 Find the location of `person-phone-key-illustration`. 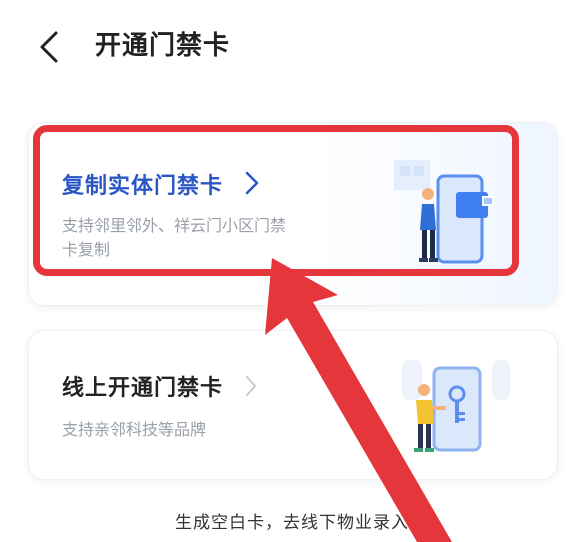

person-phone-key-illustration is located at coordinates (456, 406).